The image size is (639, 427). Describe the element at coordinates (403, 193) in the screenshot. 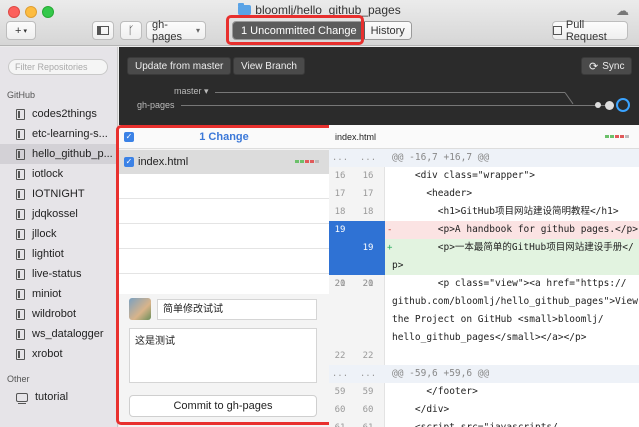

I see `diff-line: 17 17 <header>` at that location.